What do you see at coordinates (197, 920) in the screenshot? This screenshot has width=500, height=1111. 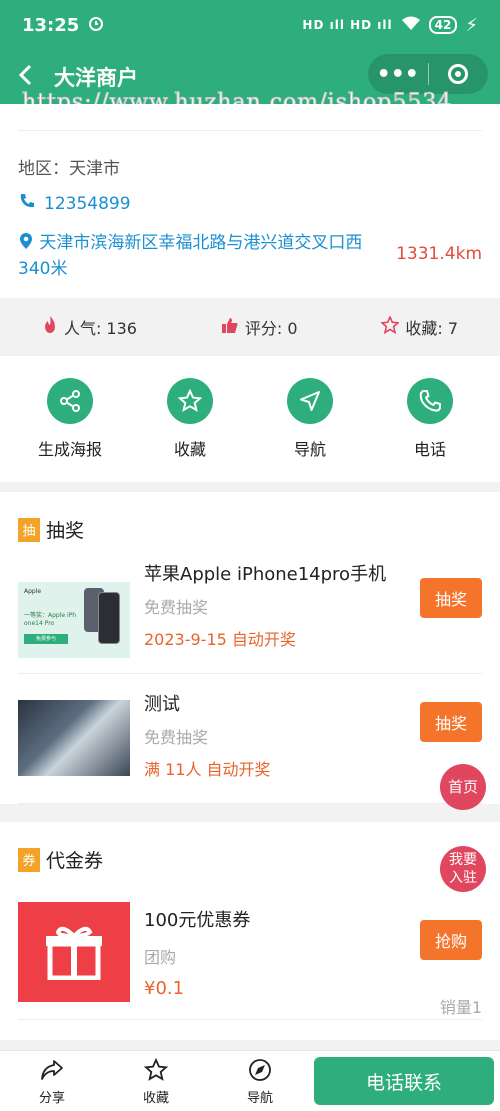 I see `item-title: 100元优惠券` at bounding box center [197, 920].